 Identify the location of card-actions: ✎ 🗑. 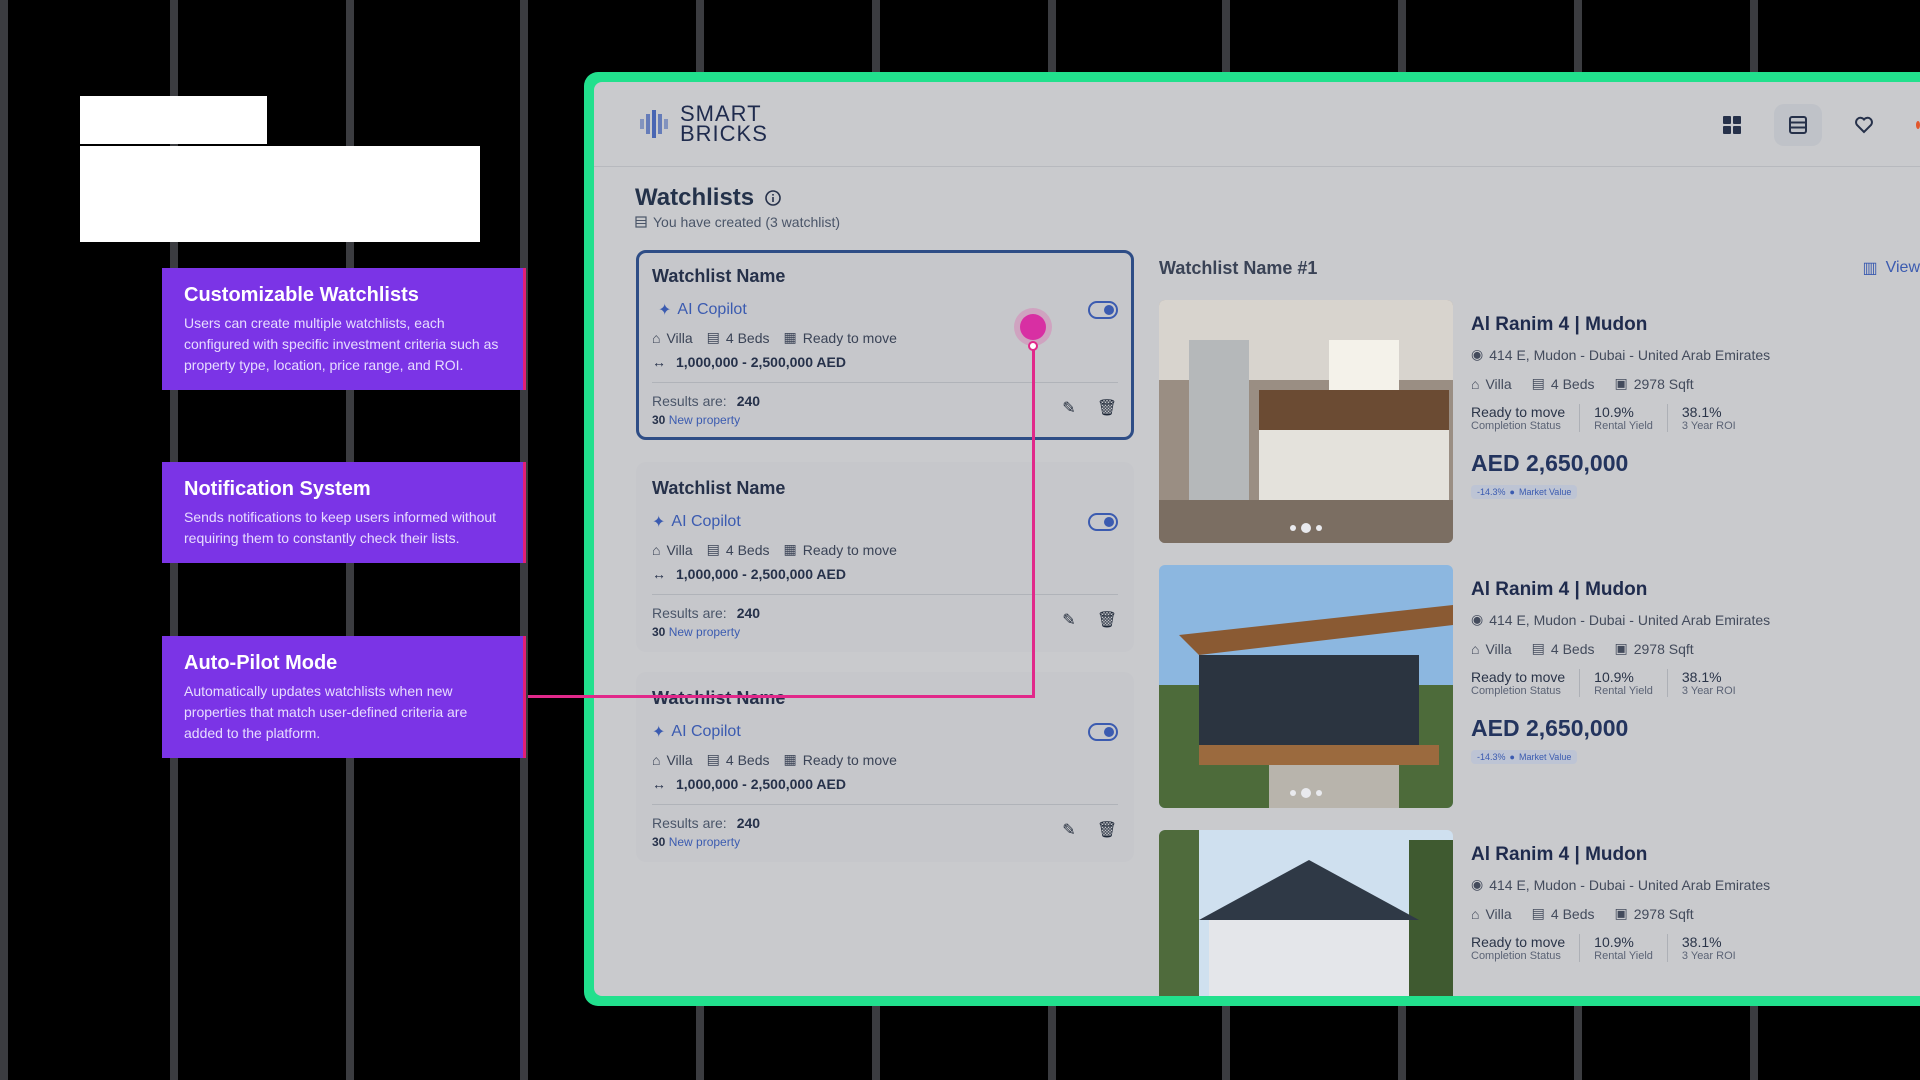
(1088, 830).